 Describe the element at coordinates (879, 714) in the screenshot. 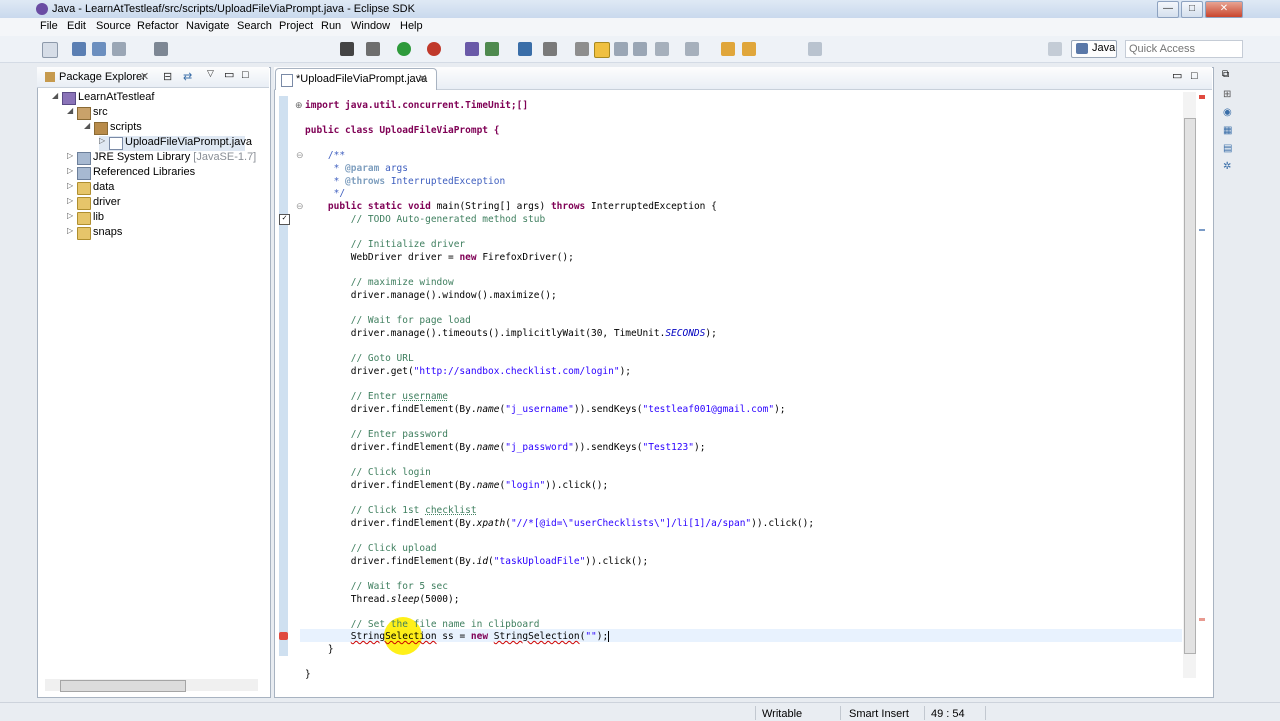

I see `status-insert-mode: Smart Insert` at that location.